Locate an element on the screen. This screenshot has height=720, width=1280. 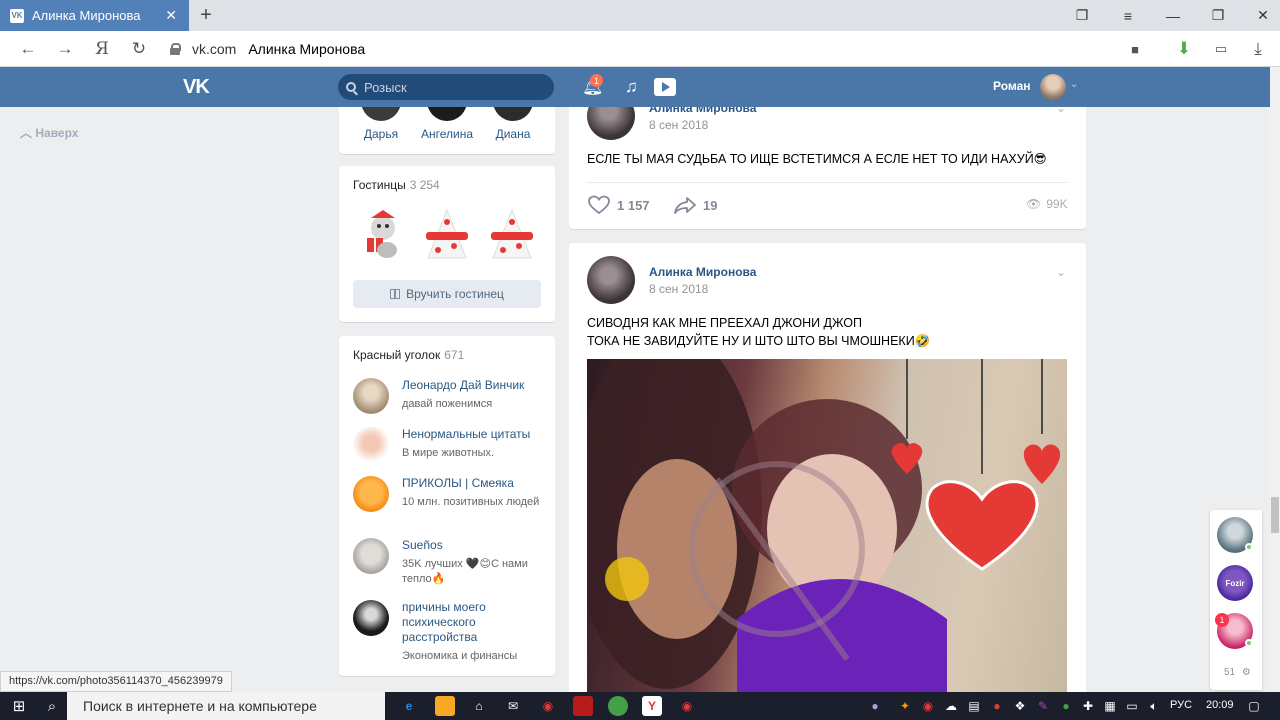
tray-icon: ◉ is located at coordinates (928, 706).